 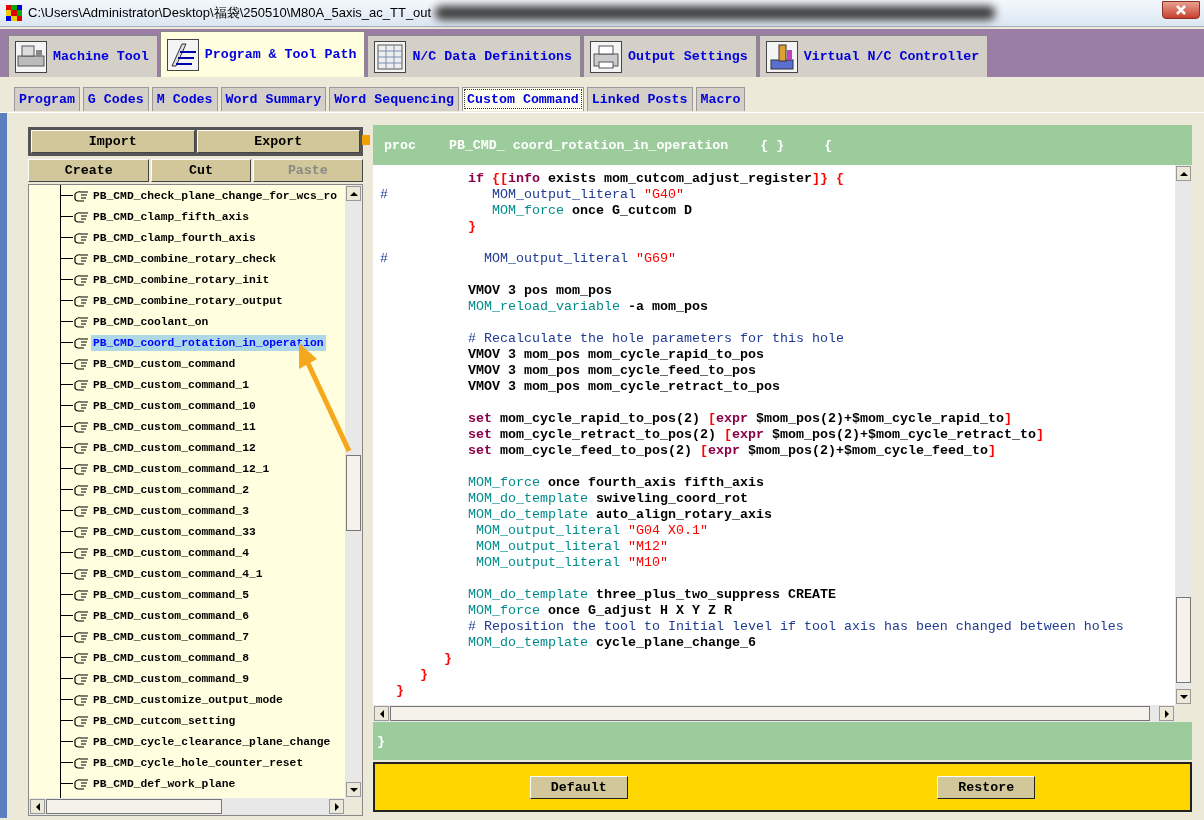 What do you see at coordinates (262, 54) in the screenshot?
I see `main-tab: Program & Tool Path` at bounding box center [262, 54].